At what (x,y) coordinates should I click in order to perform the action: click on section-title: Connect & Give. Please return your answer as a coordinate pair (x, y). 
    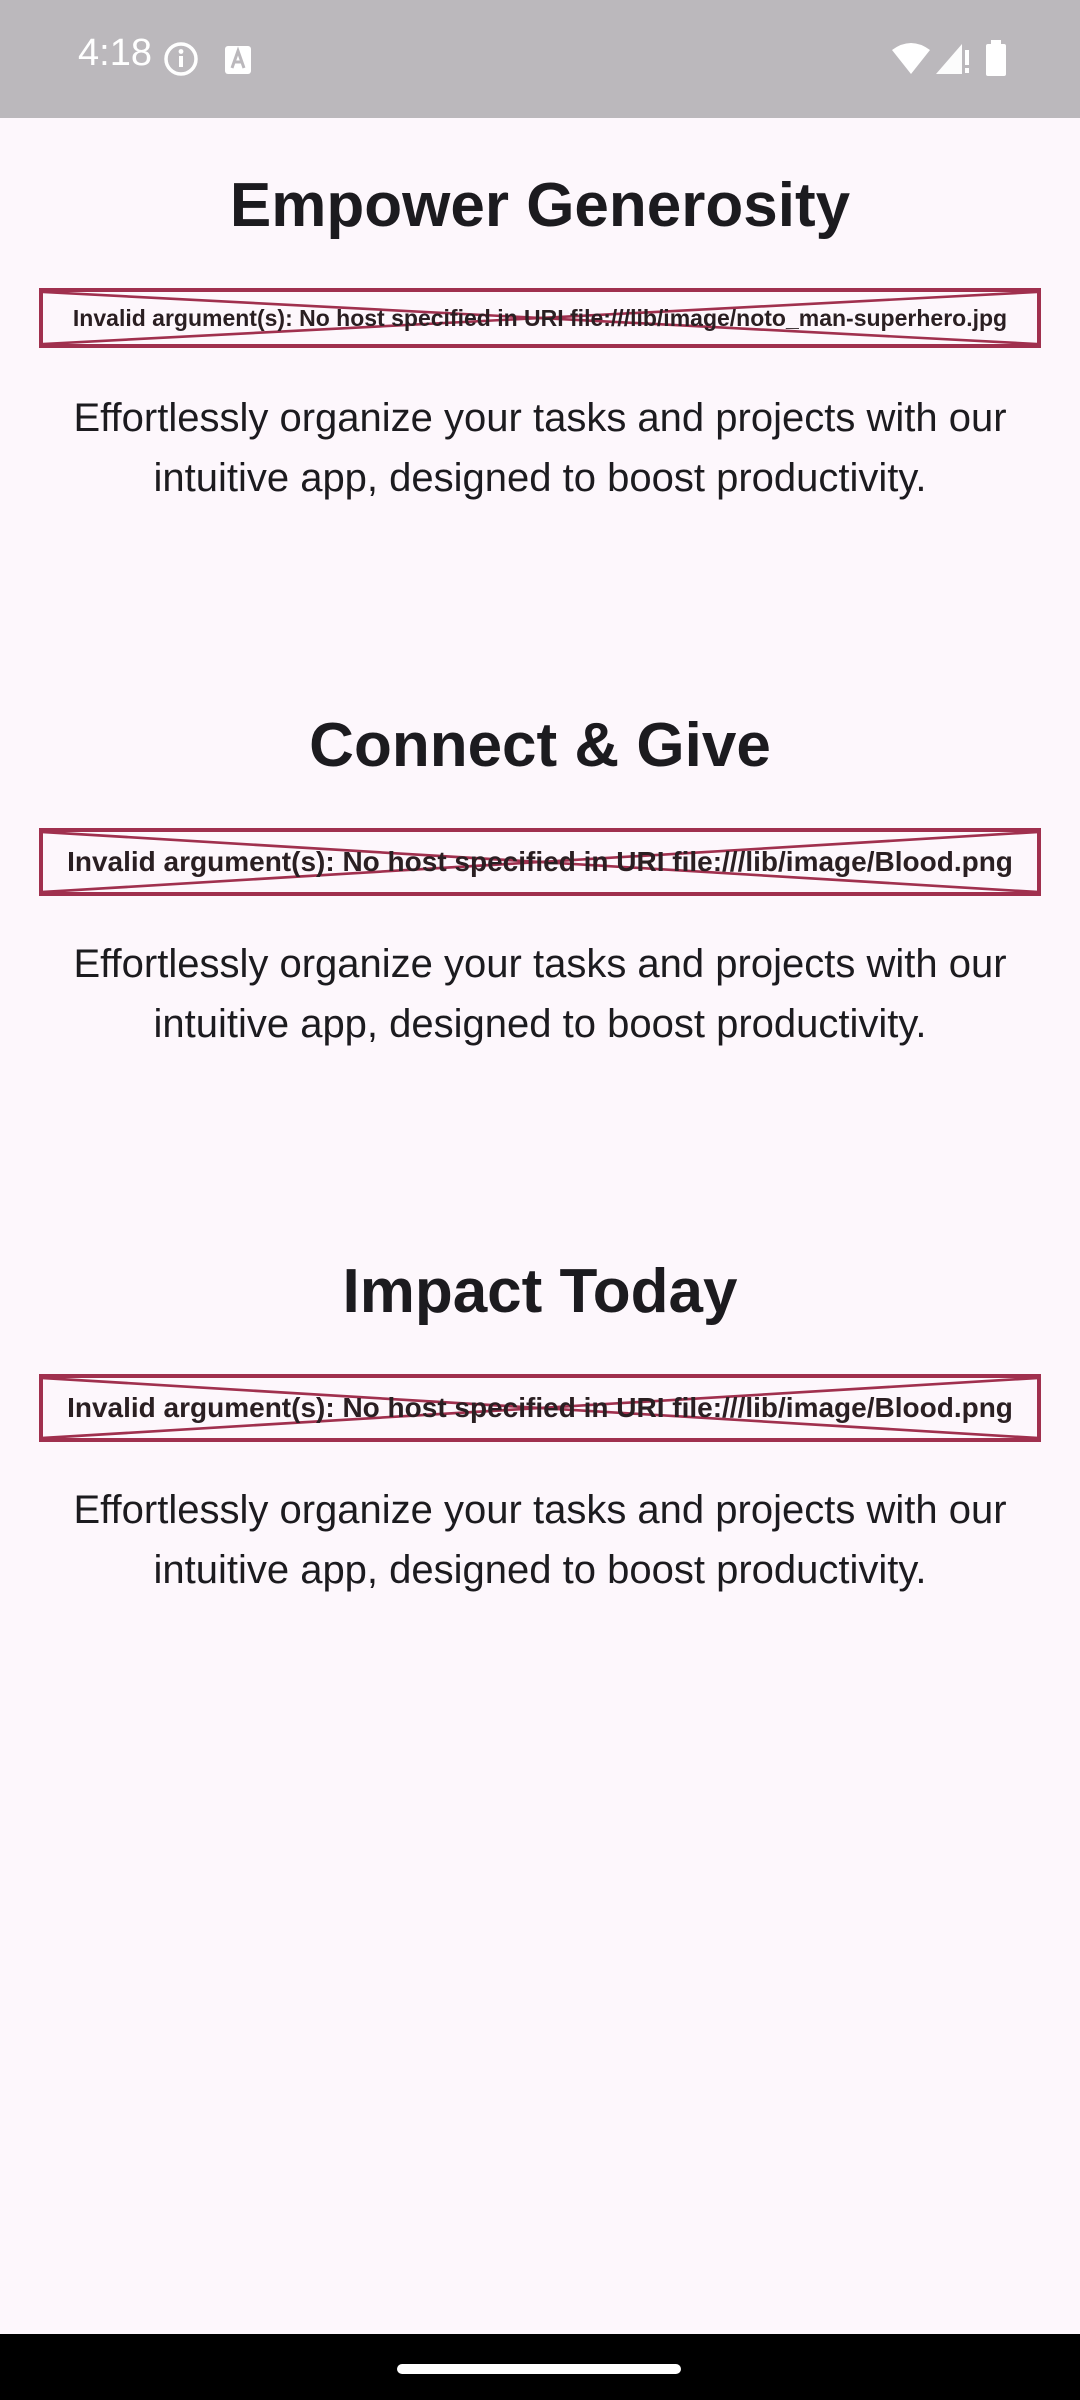
    Looking at the image, I should click on (540, 745).